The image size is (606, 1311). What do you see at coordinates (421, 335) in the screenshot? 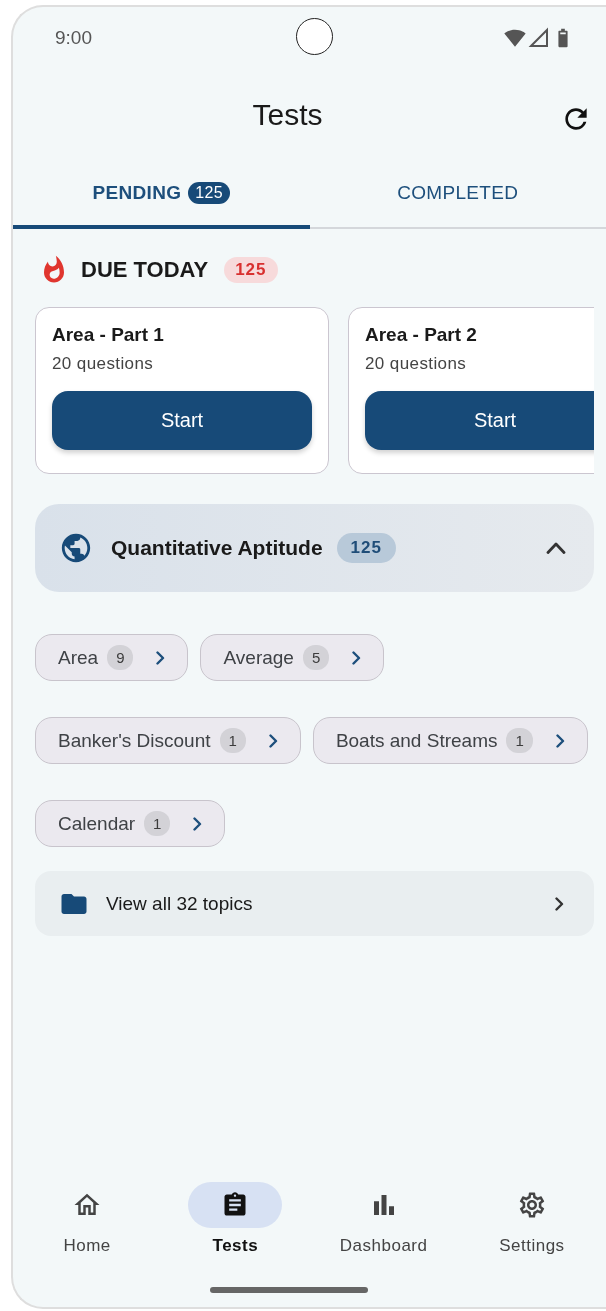
I see `card-title: Area - Part 2` at bounding box center [421, 335].